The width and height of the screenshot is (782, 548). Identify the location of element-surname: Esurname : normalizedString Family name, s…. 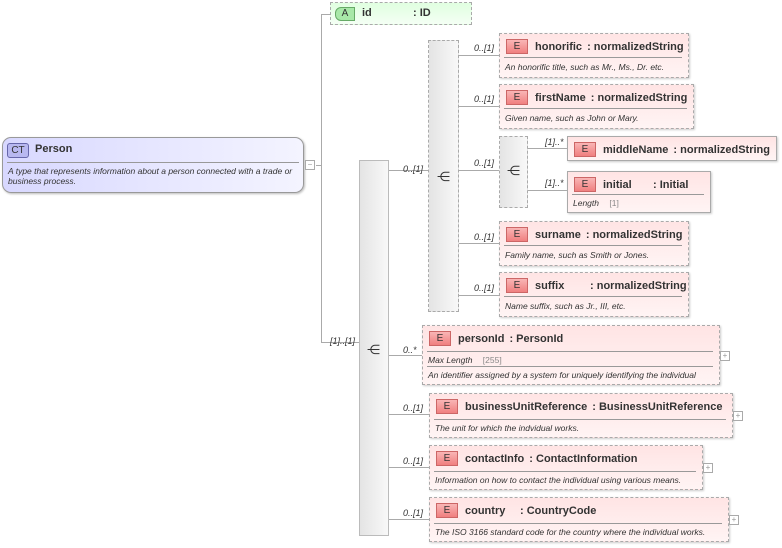
(594, 243).